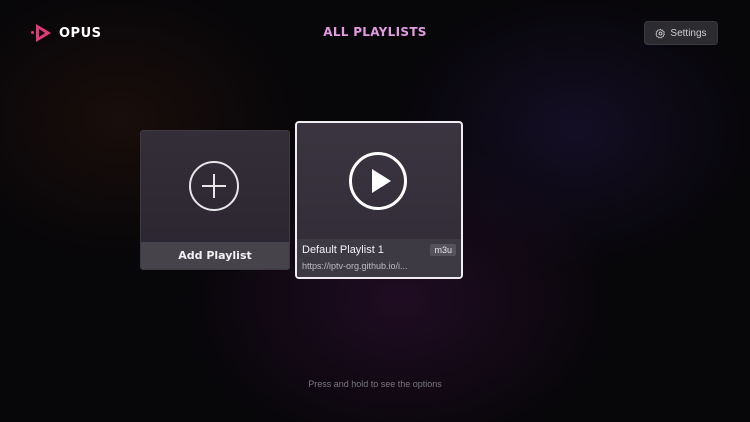 The image size is (750, 422). Describe the element at coordinates (688, 33) in the screenshot. I see `settings-label: Settings` at that location.